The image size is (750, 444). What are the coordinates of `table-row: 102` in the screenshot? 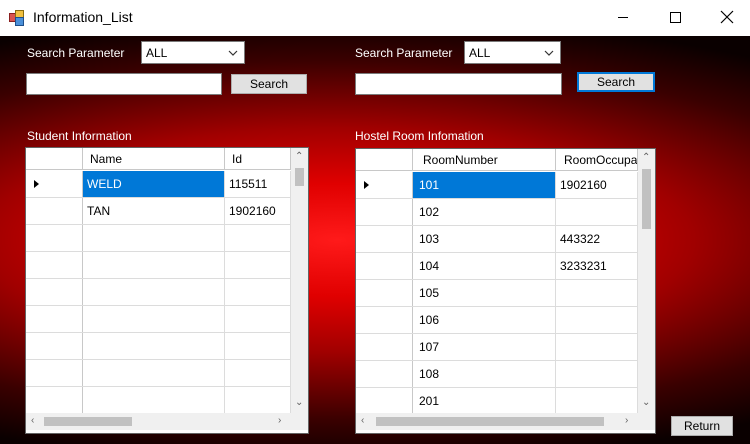 It's located at (497, 212).